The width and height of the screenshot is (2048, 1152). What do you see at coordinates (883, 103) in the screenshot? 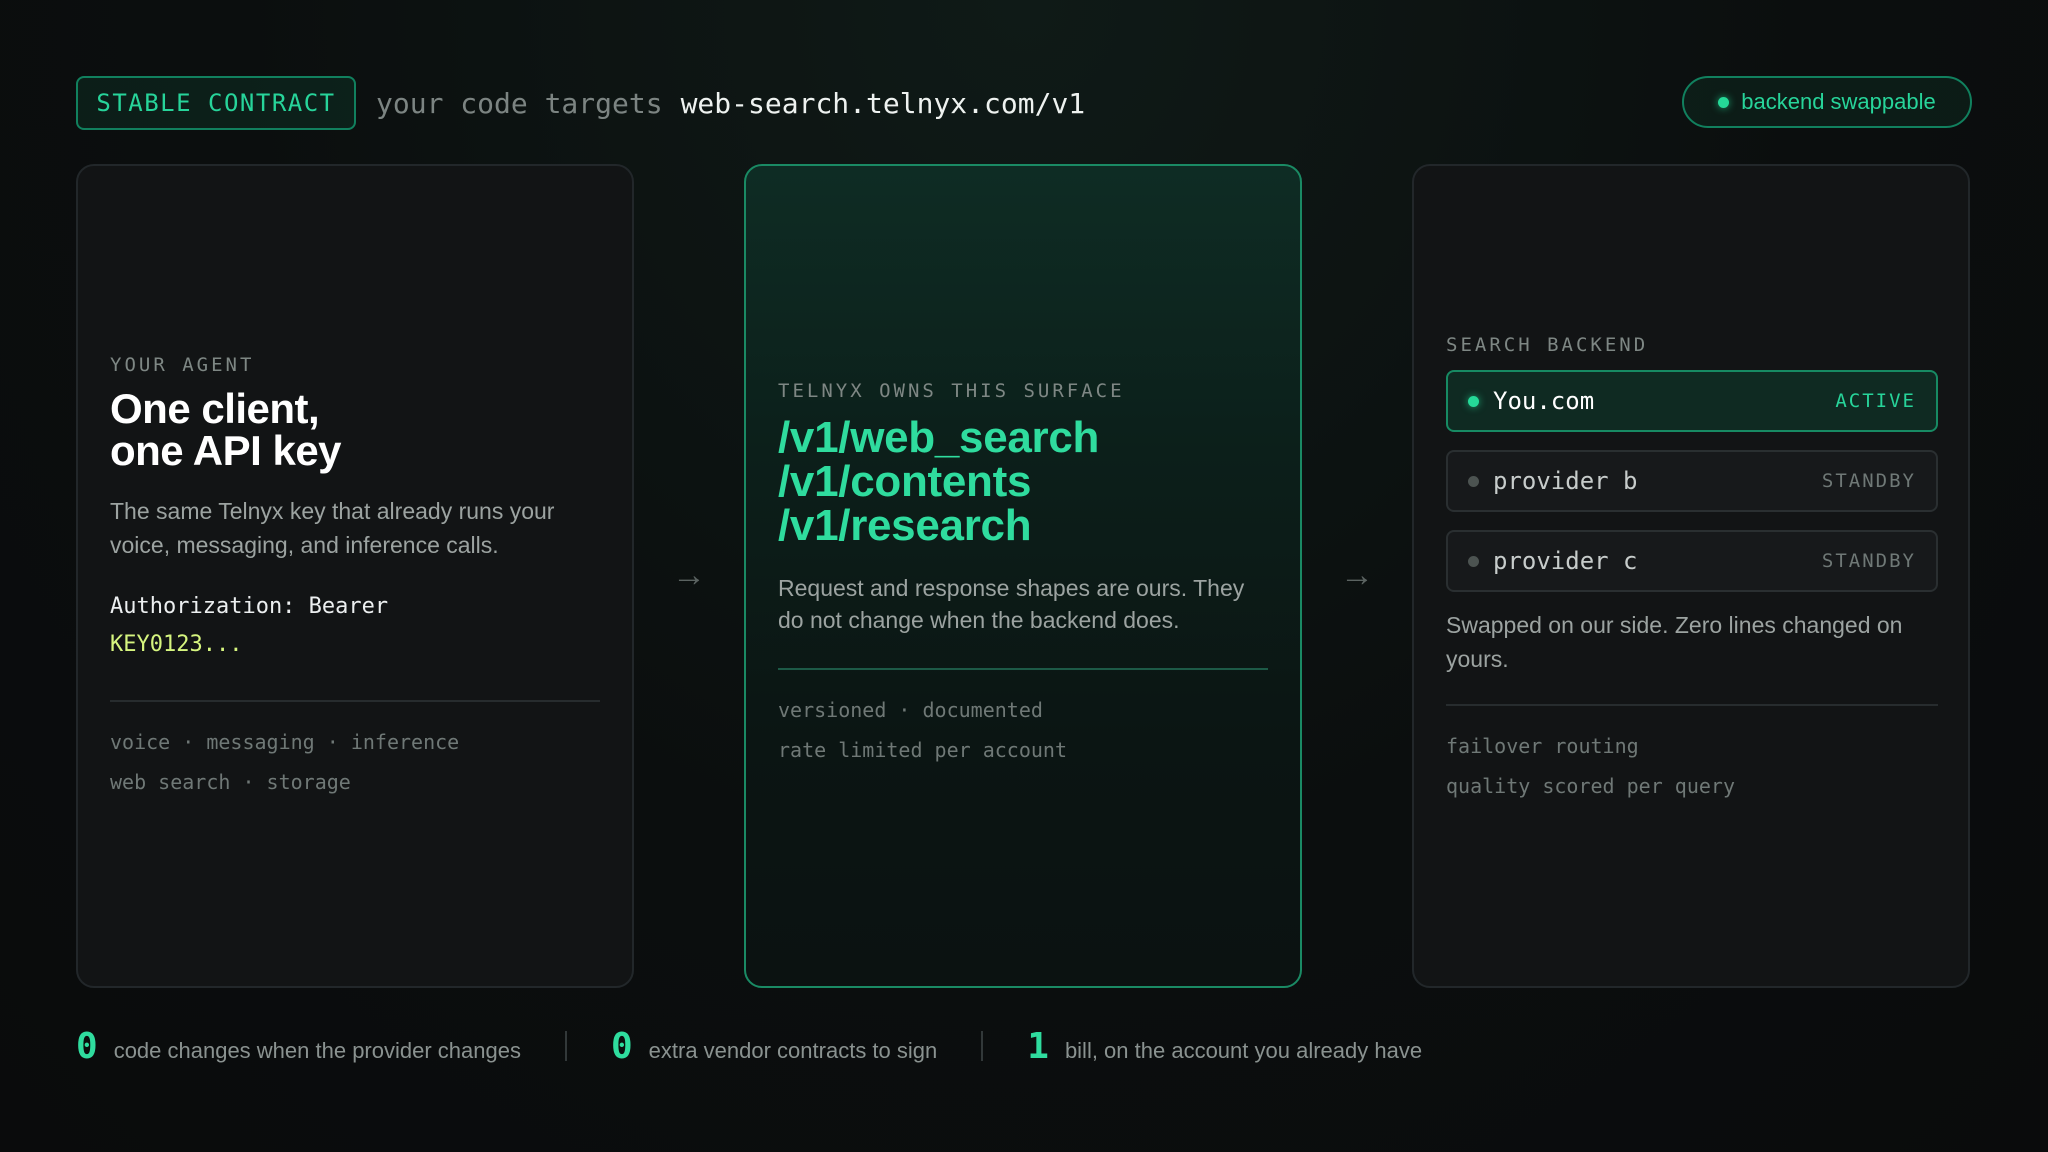
I see `header-url: web-search.telnyx.com/v1` at bounding box center [883, 103].